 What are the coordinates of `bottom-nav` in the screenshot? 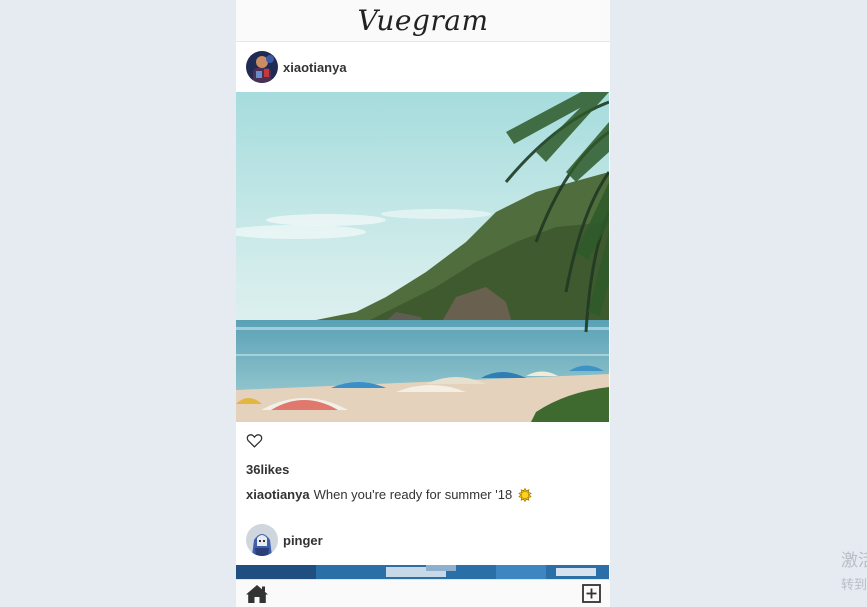 It's located at (423, 593).